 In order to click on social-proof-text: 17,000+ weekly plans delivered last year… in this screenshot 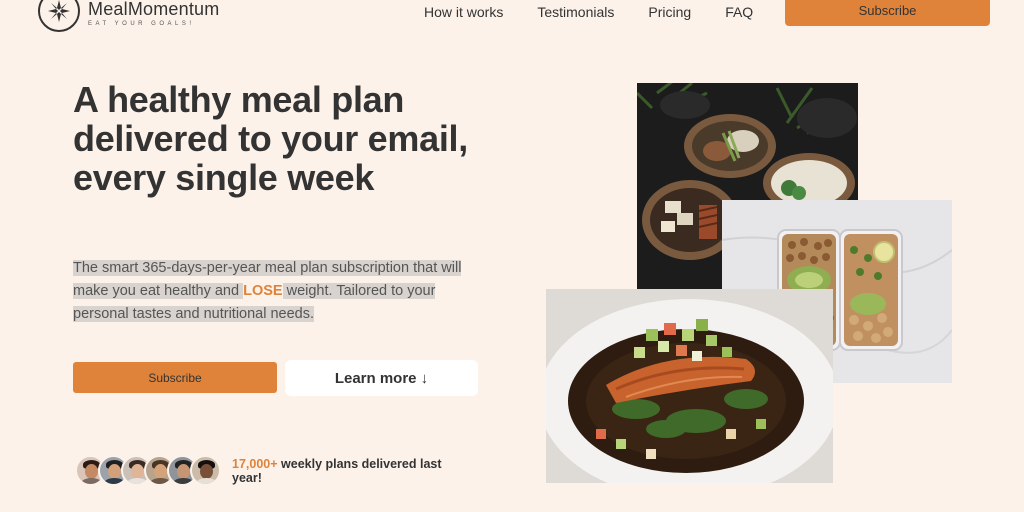, I will do `click(352, 471)`.